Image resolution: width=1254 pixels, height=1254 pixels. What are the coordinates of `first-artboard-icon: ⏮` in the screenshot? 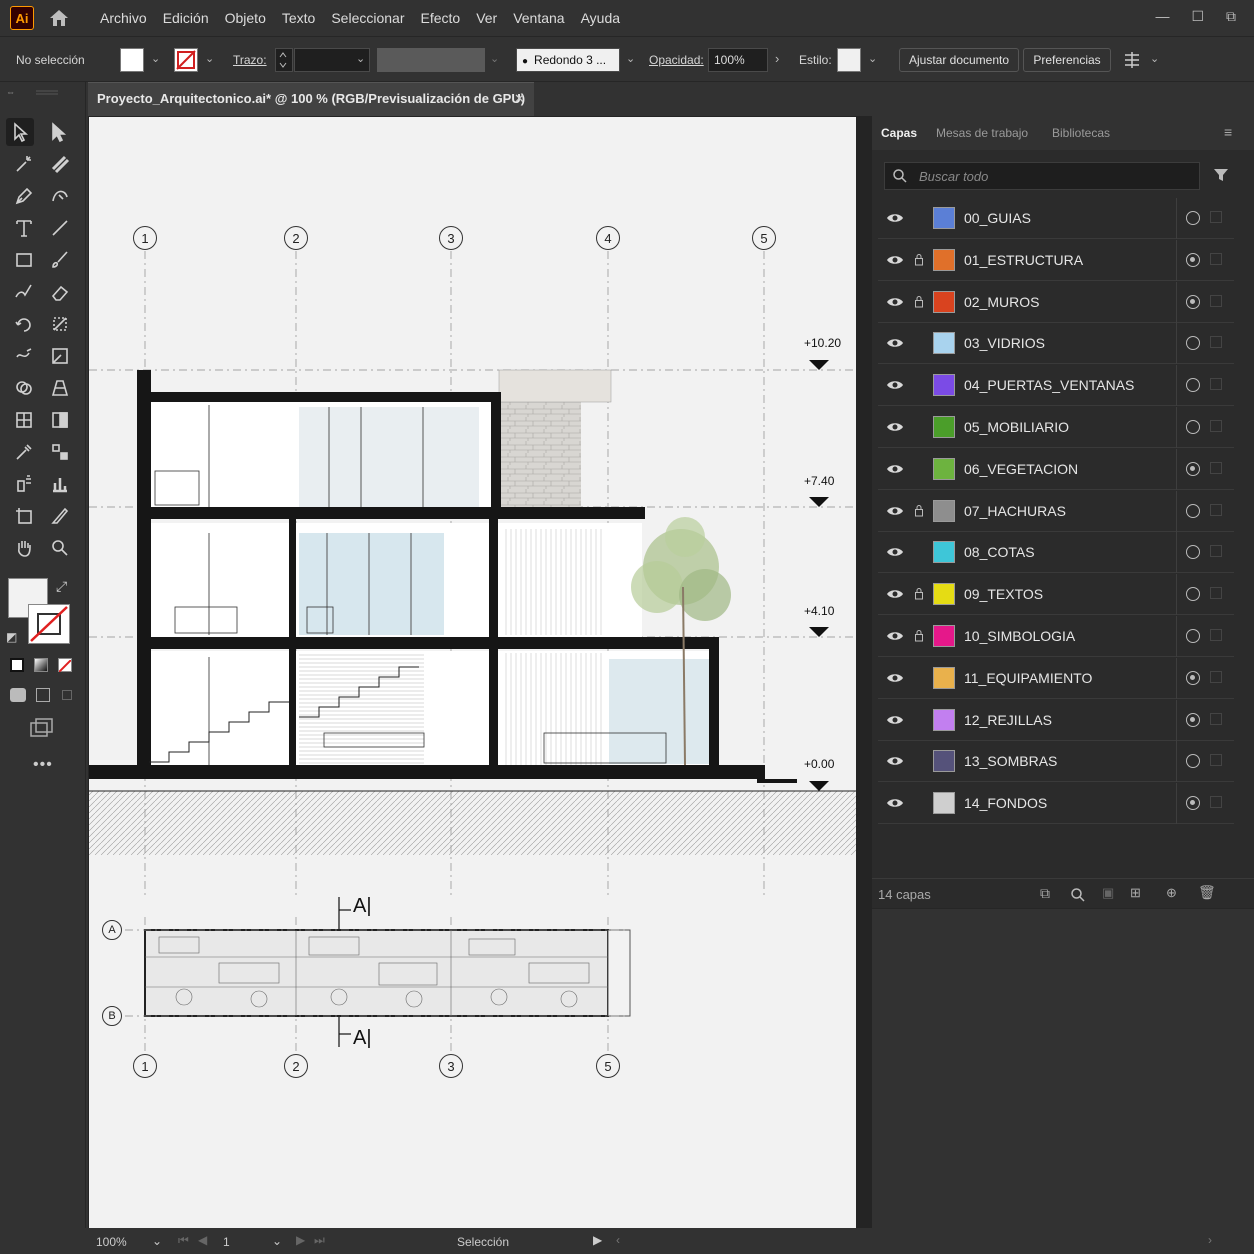 It's located at (183, 1240).